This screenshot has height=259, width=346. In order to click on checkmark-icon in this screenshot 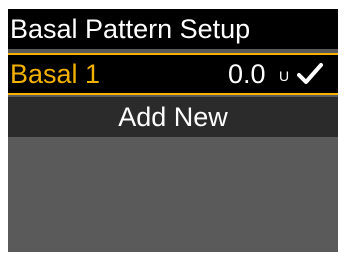, I will do `click(310, 73)`.